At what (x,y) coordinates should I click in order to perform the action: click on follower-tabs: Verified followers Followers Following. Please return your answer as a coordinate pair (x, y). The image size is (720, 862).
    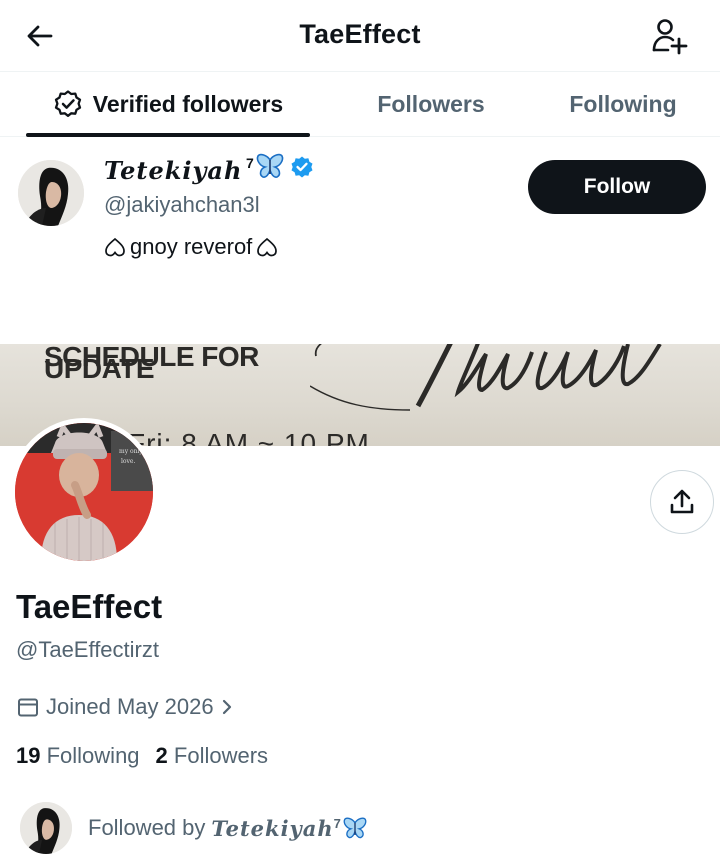
    Looking at the image, I should click on (360, 104).